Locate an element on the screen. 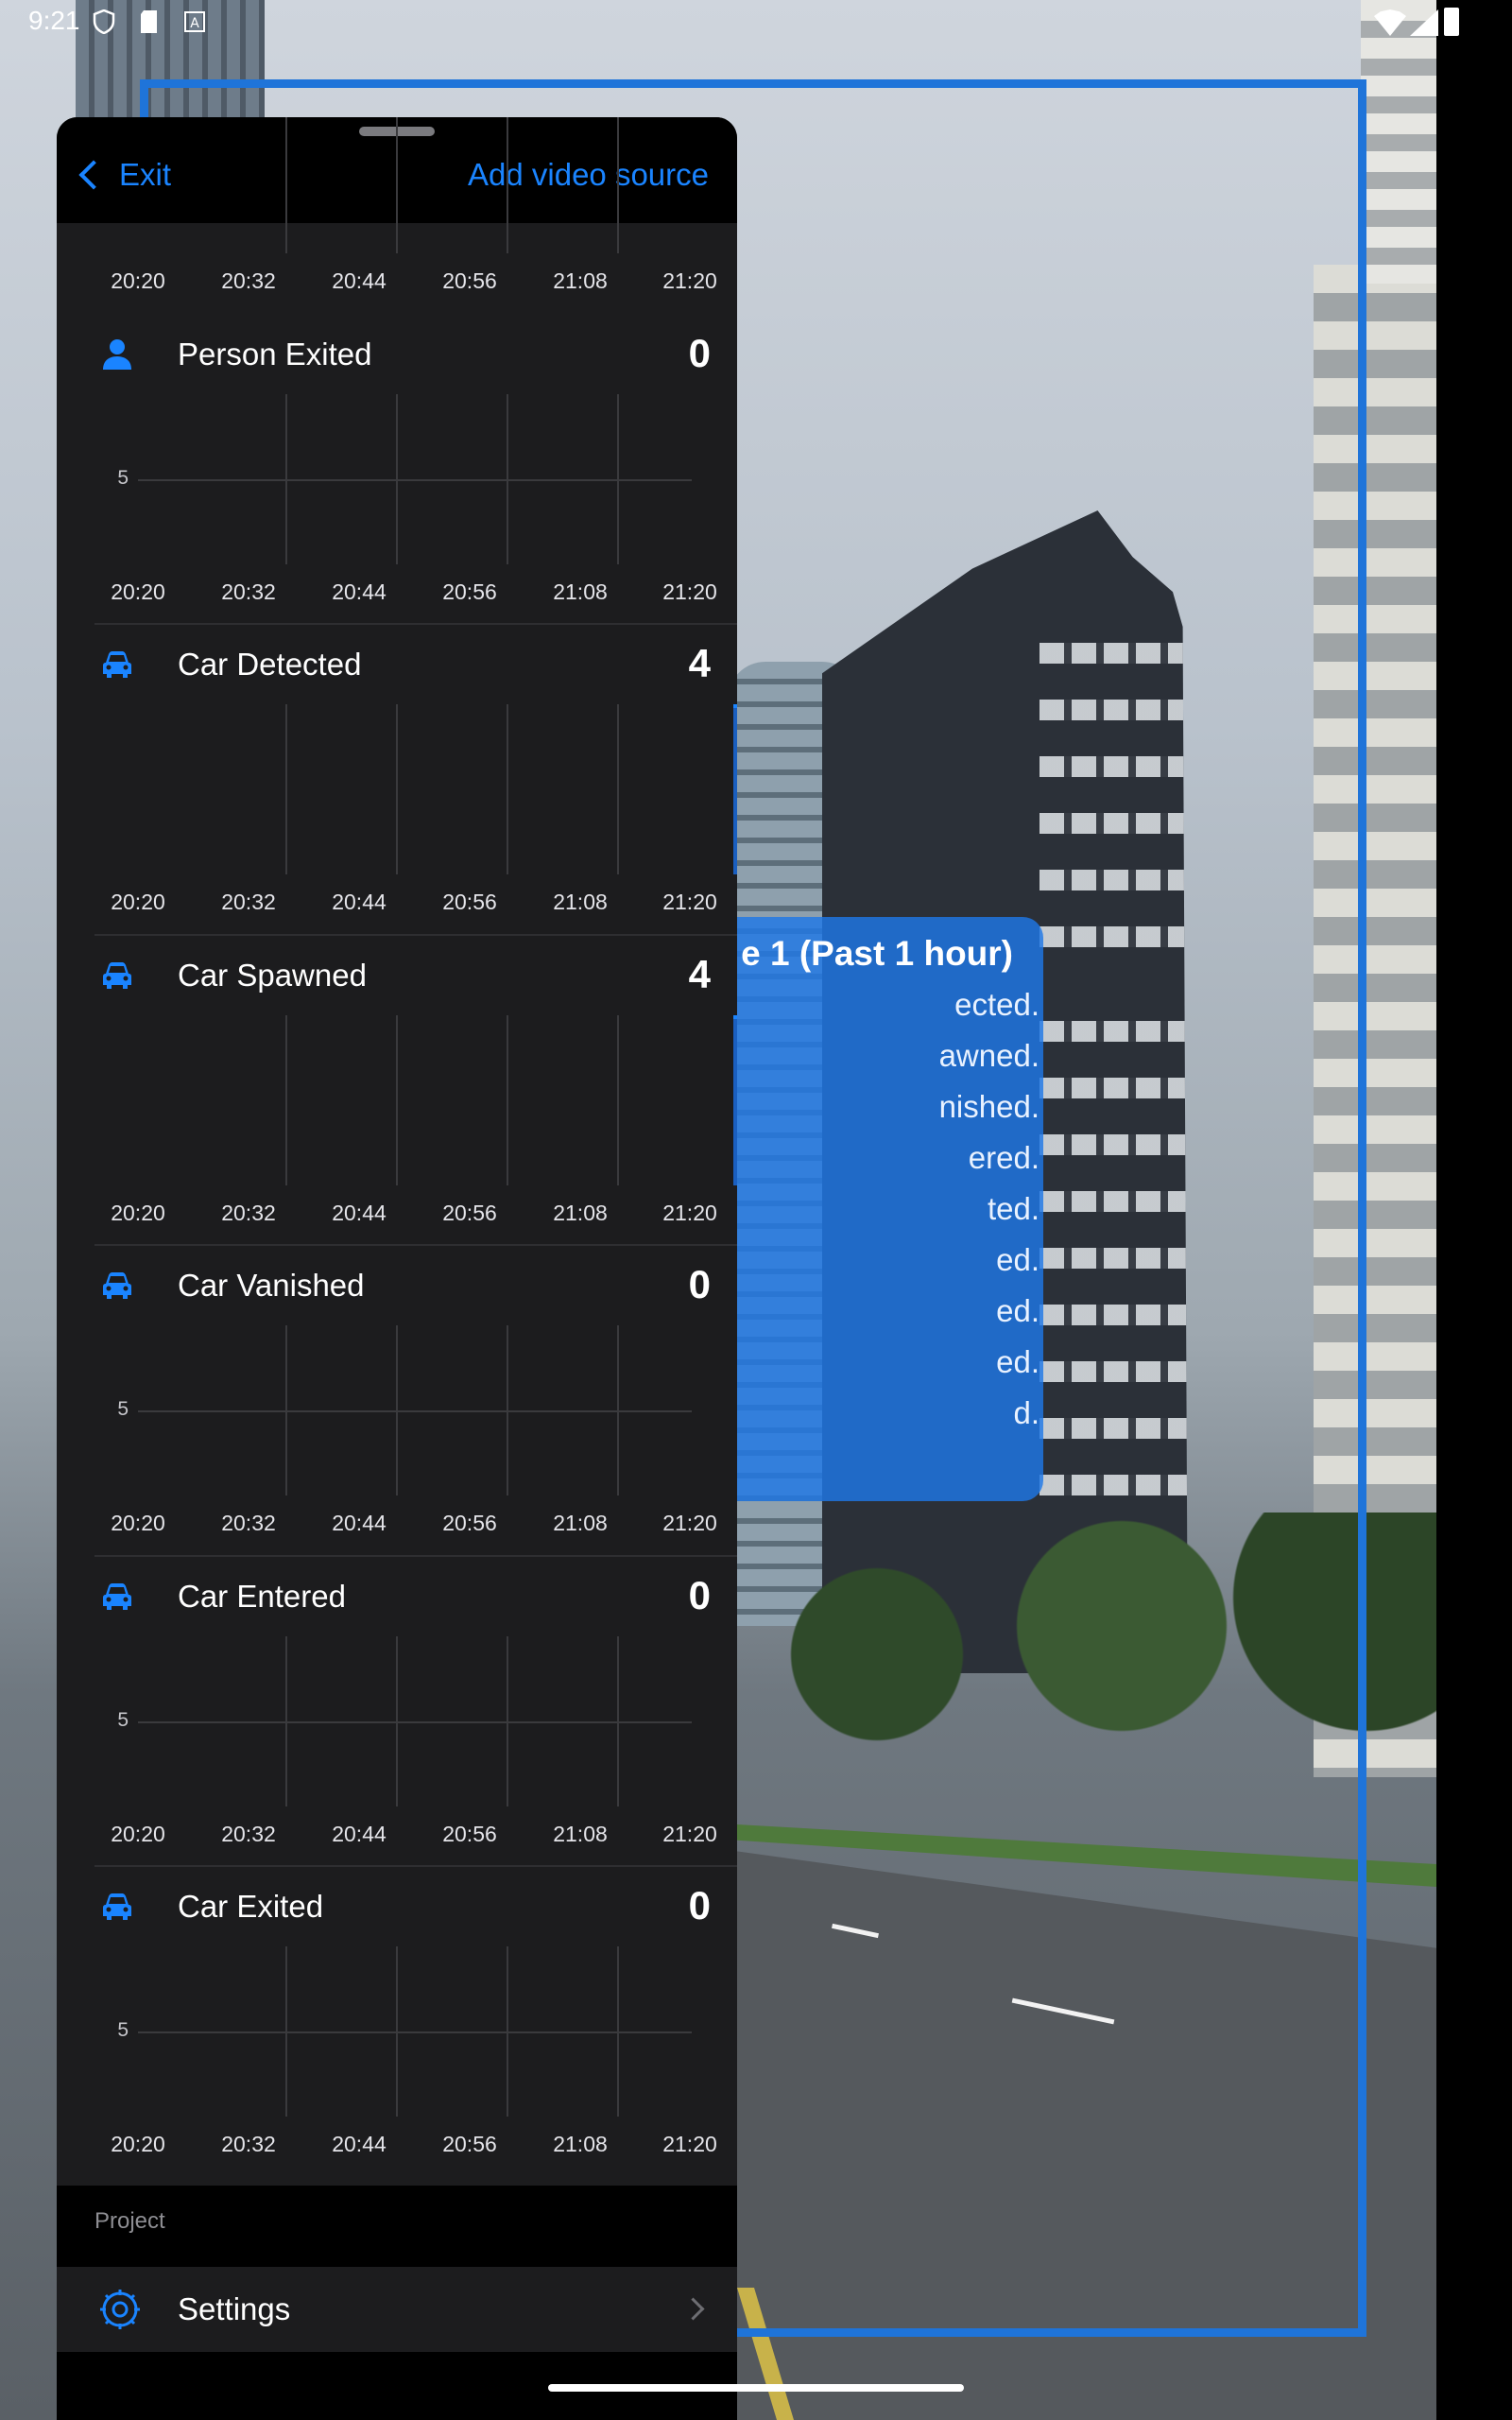 The width and height of the screenshot is (1512, 2420). home-indicator is located at coordinates (756, 2388).